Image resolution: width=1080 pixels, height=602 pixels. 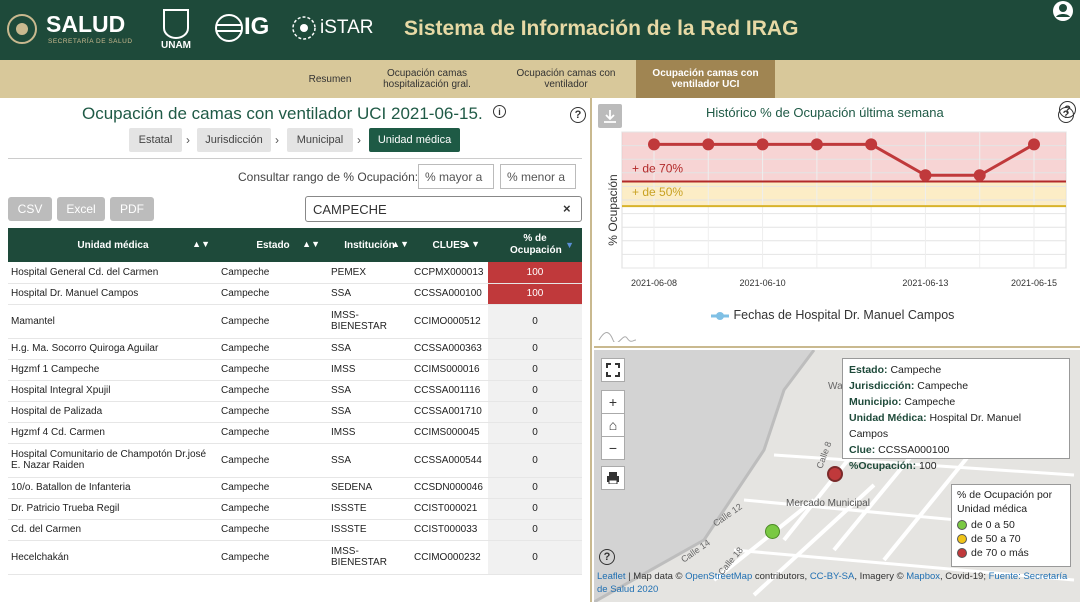 I want to click on marker-hospital-green, so click(x=772, y=531).